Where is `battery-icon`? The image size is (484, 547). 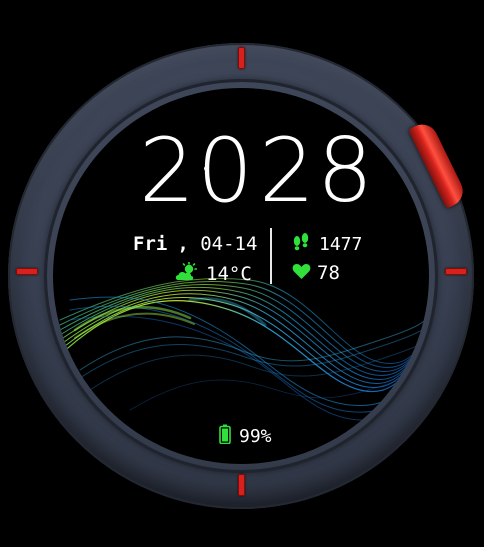 battery-icon is located at coordinates (225, 436).